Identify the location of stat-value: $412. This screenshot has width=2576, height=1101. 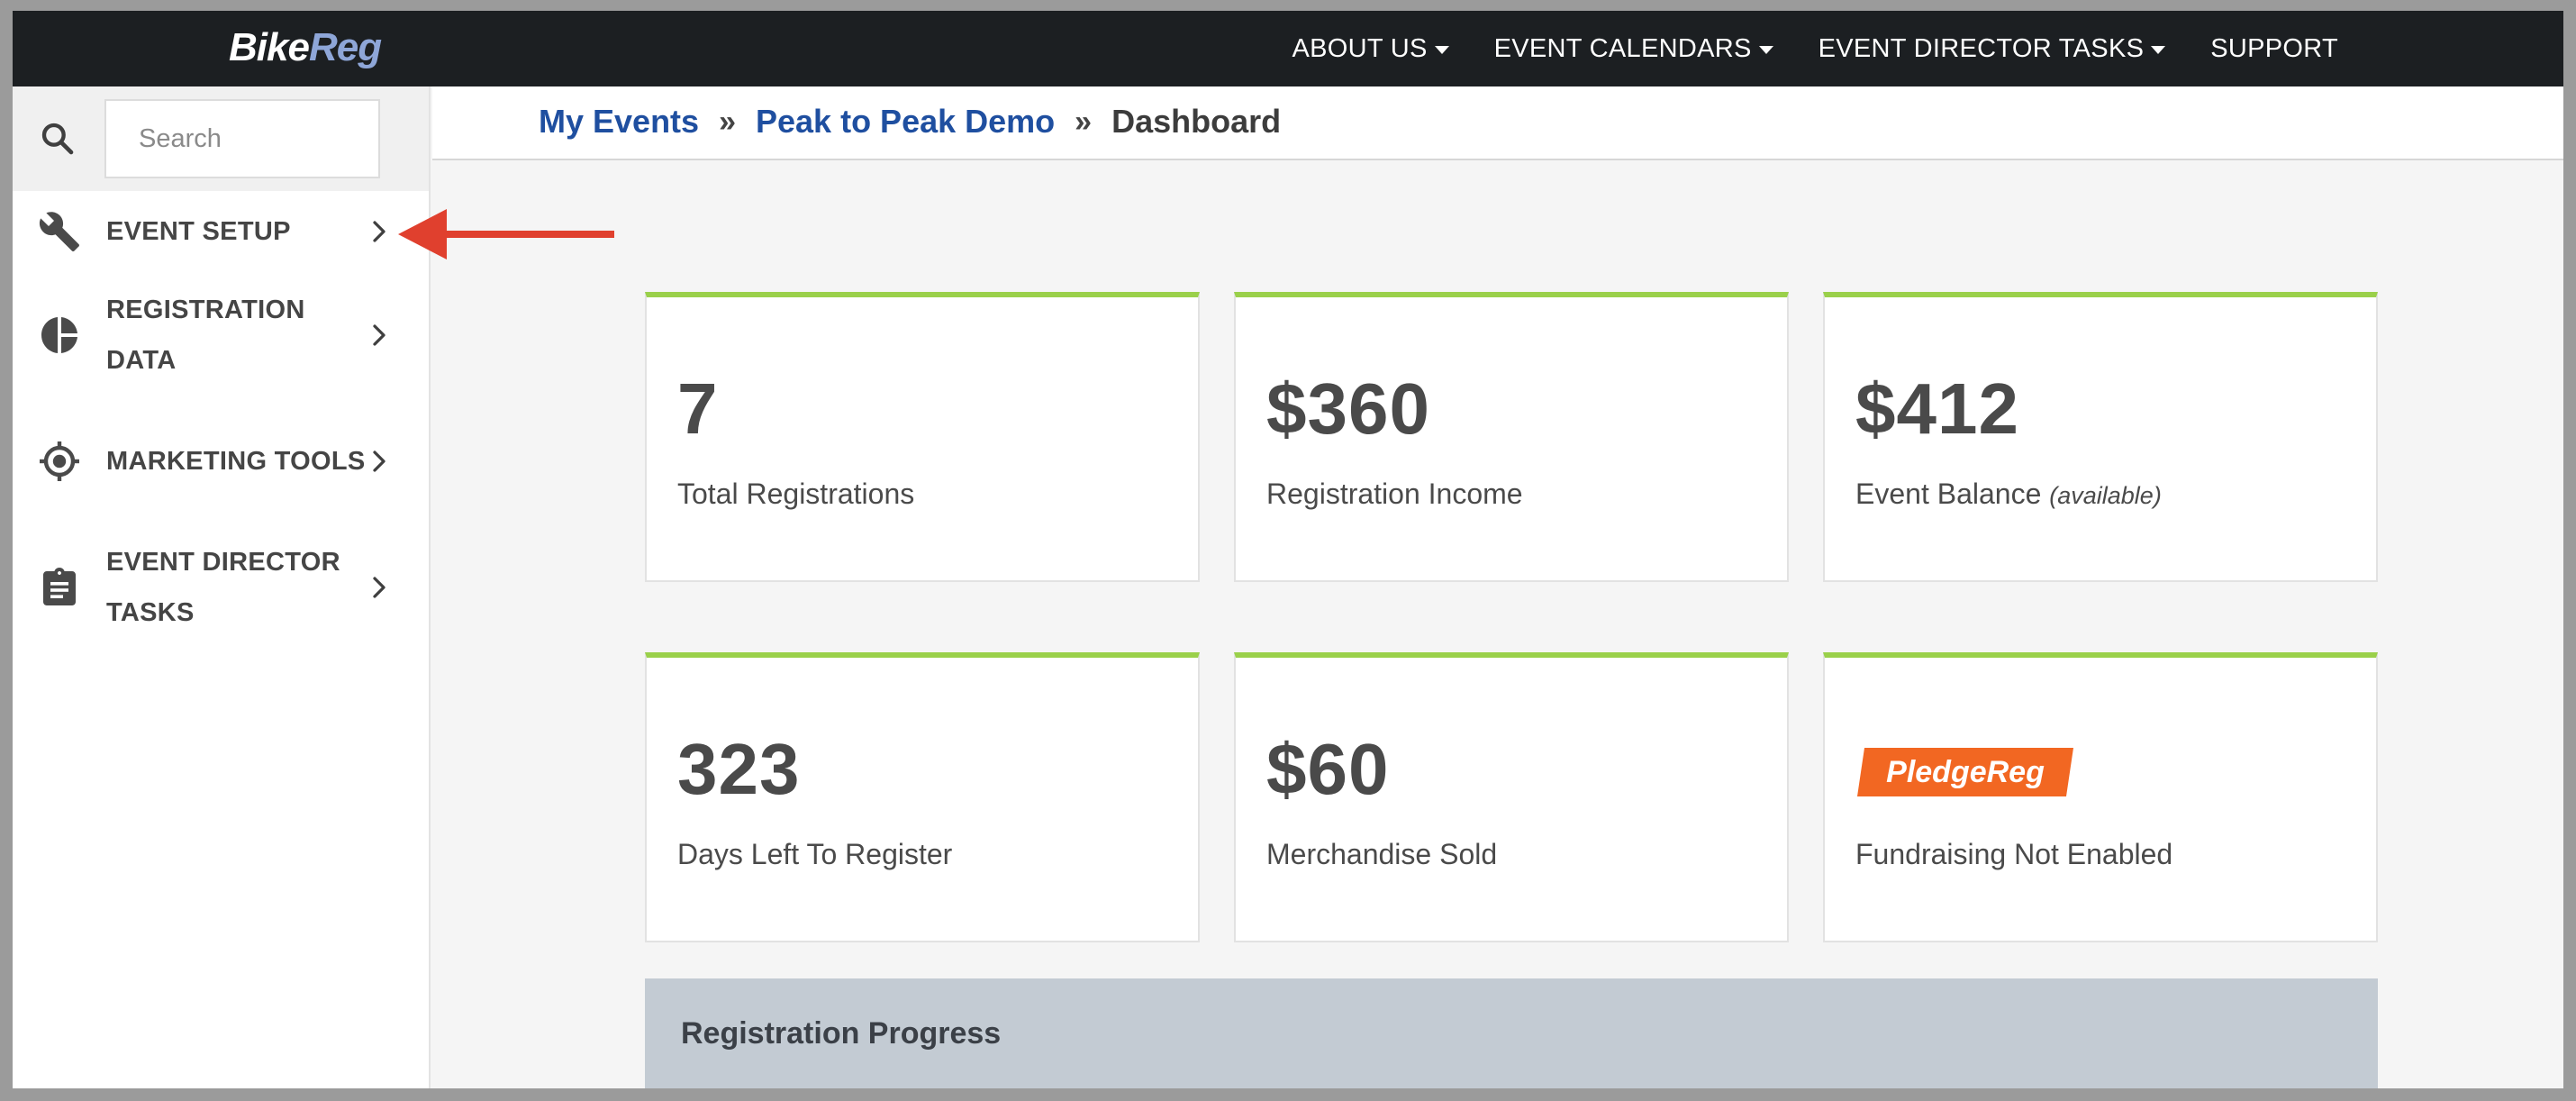
(1937, 409).